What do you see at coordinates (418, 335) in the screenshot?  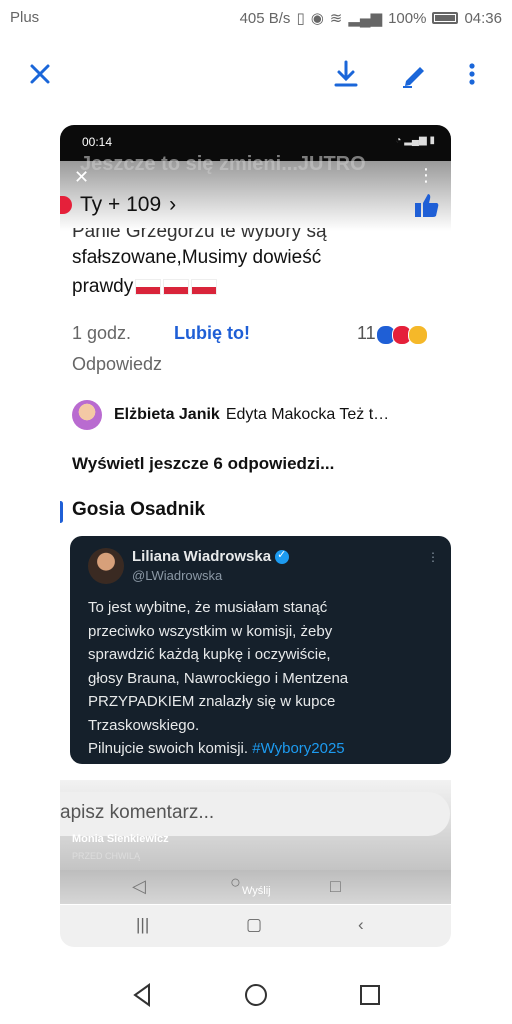 I see `care-icon` at bounding box center [418, 335].